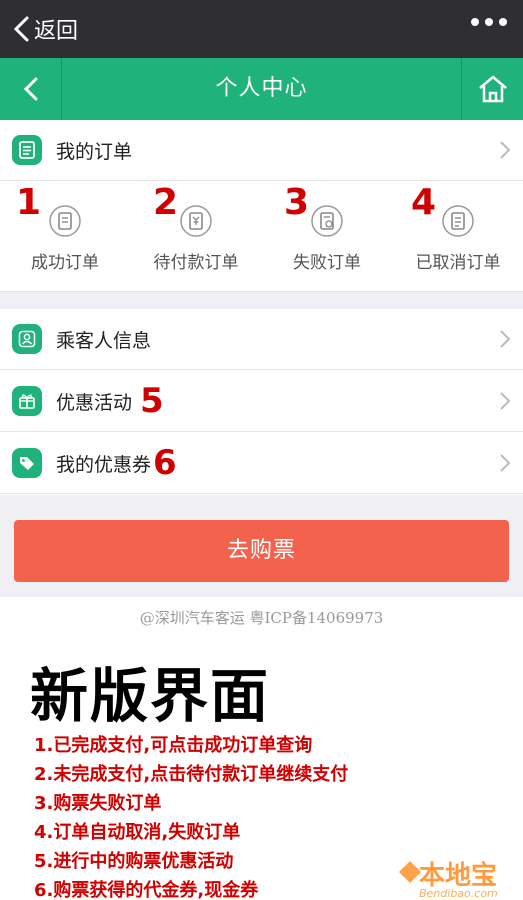 This screenshot has height=900, width=523. What do you see at coordinates (146, 890) in the screenshot?
I see `annotation-note: 6.购票获得的代金券,现金券` at bounding box center [146, 890].